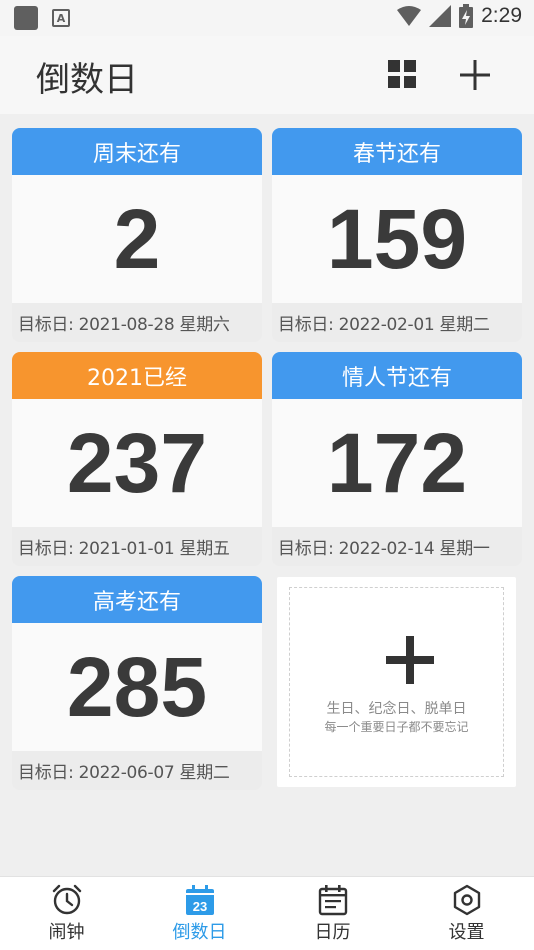  I want to click on bottom-nav: 闹钟 23 倒数日 日历 设置, so click(267, 913).